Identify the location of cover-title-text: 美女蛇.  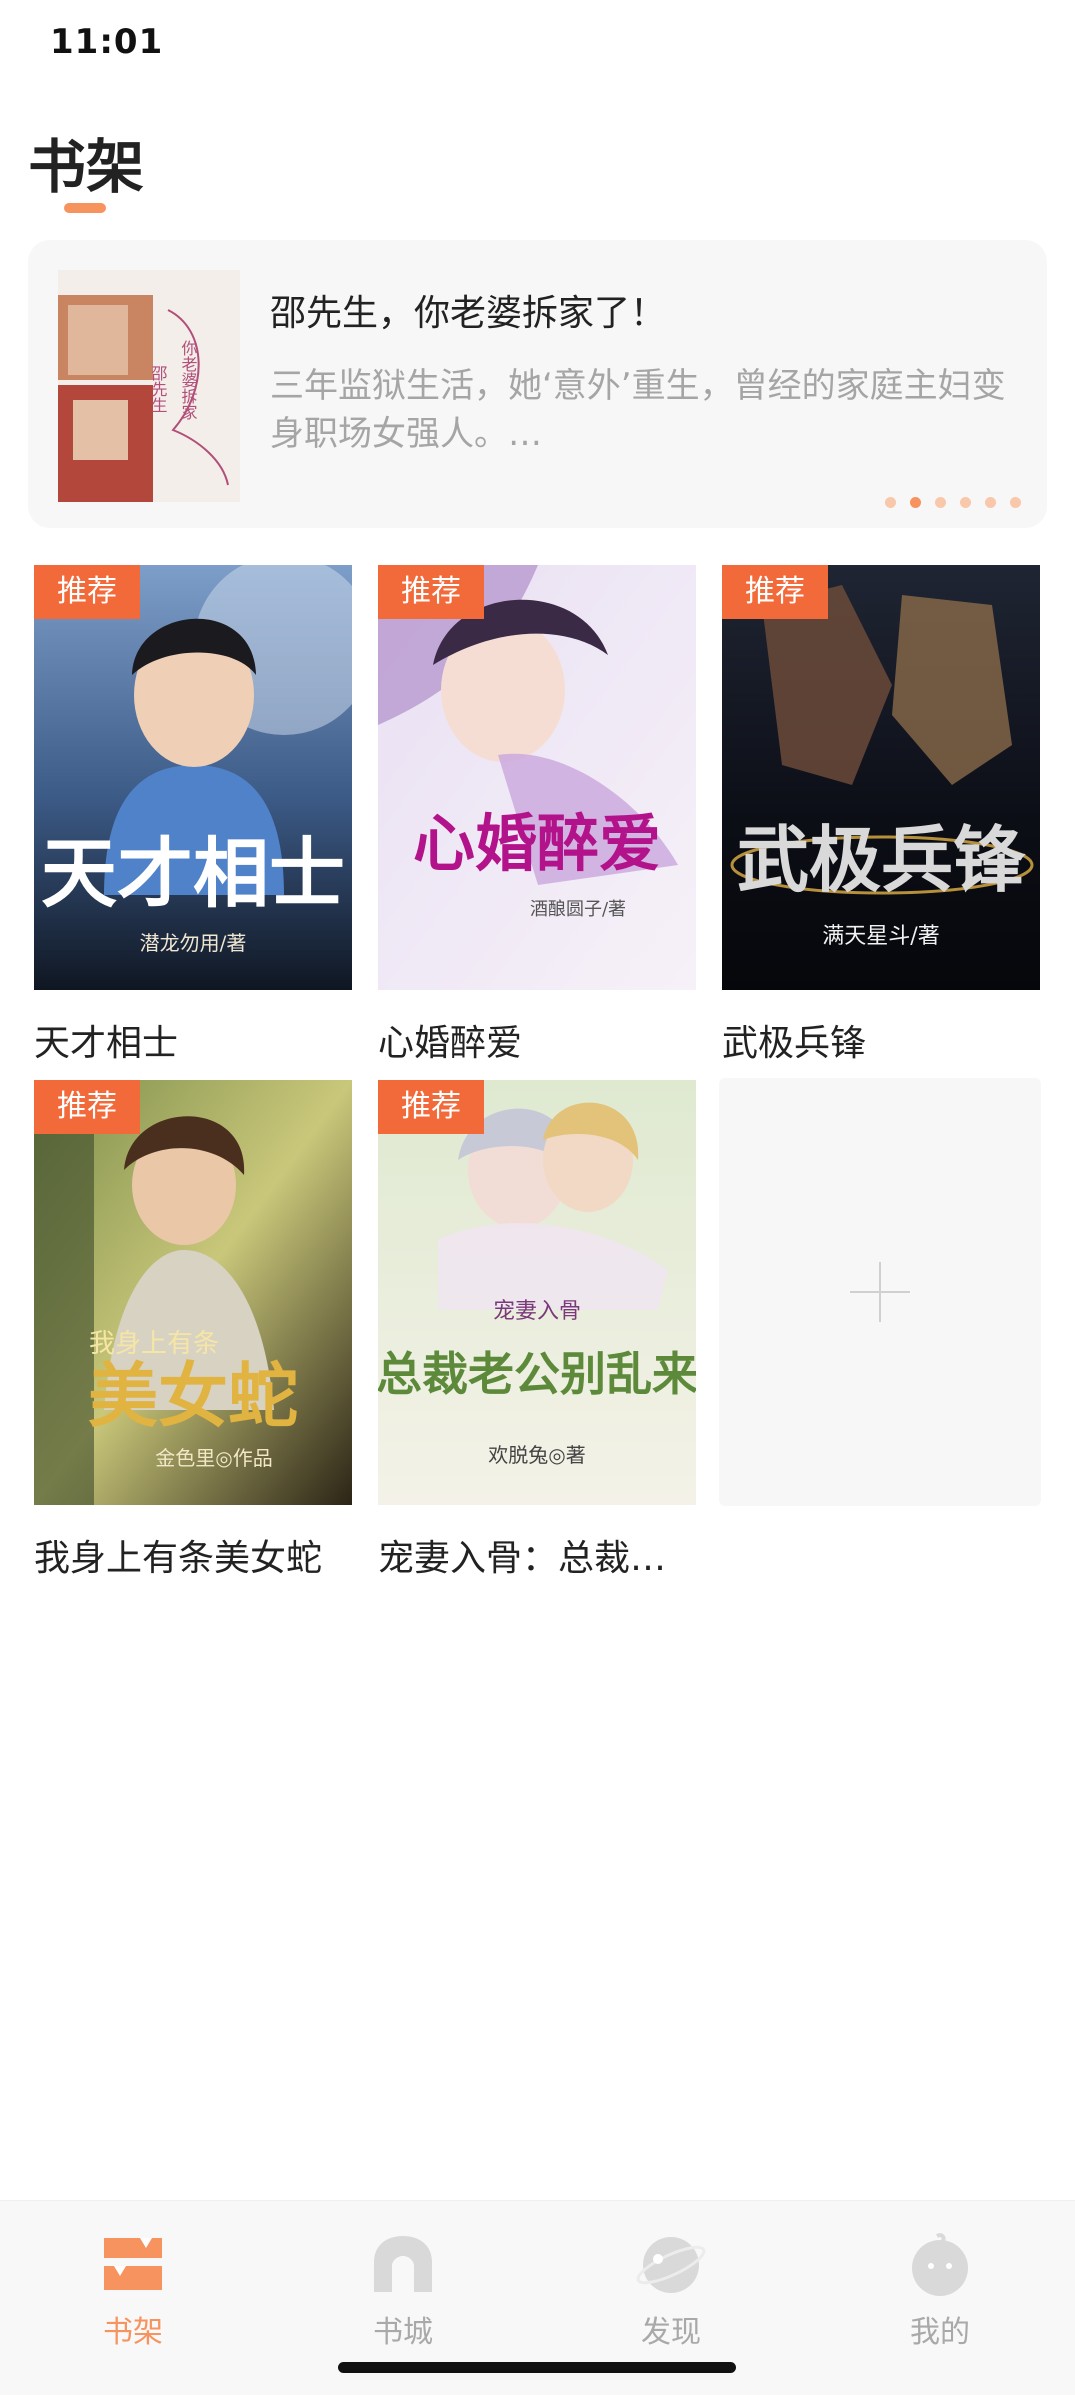
(193, 1395).